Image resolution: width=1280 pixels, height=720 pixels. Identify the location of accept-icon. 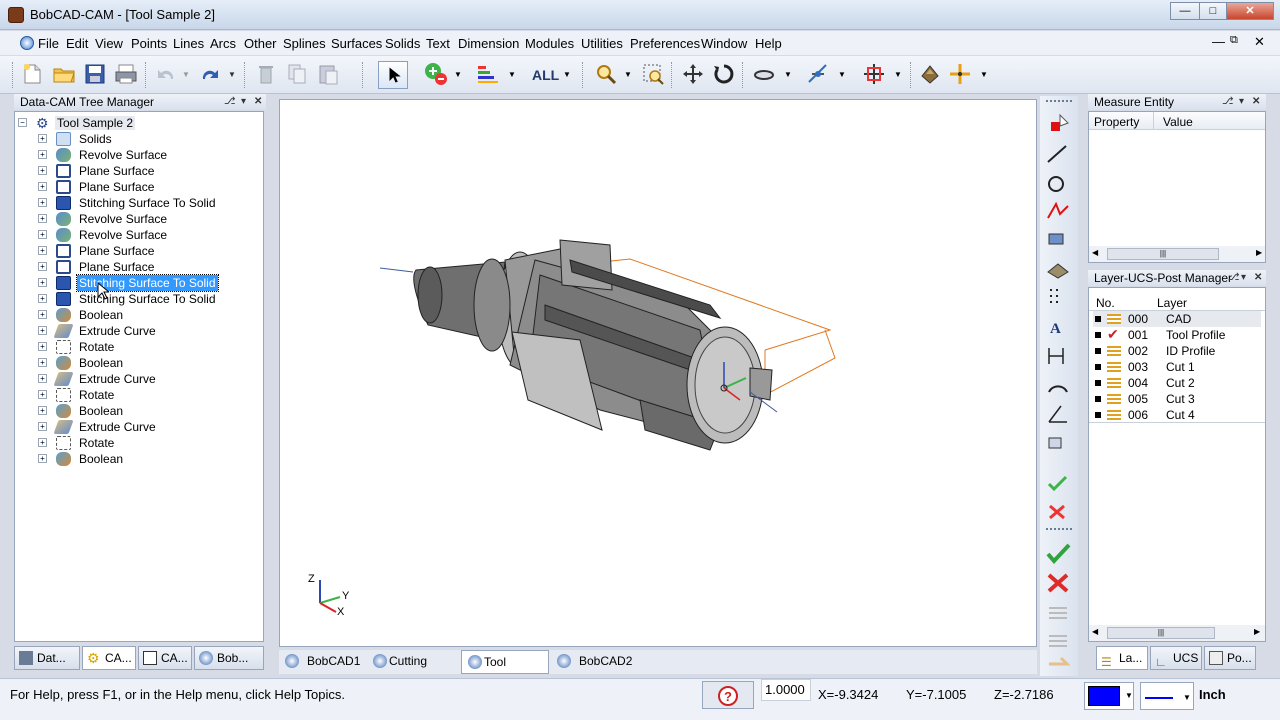
(1058, 553).